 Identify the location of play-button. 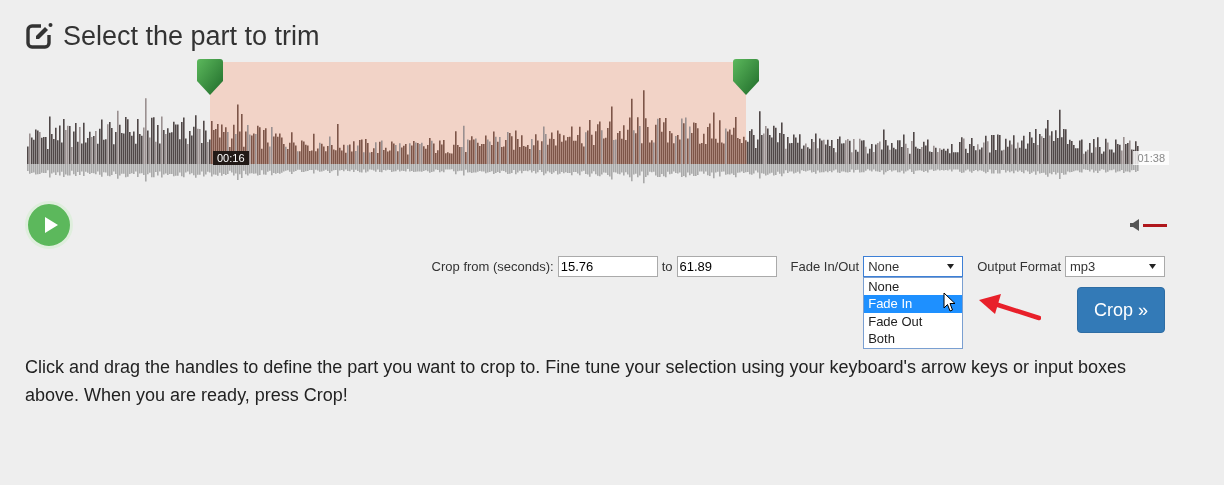
(49, 225).